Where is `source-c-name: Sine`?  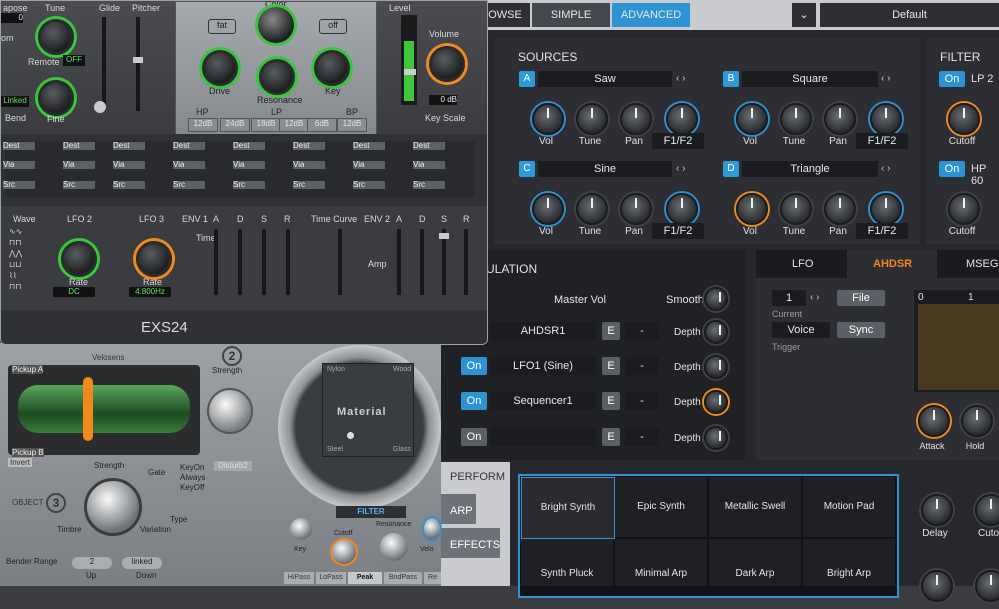 source-c-name: Sine is located at coordinates (605, 169).